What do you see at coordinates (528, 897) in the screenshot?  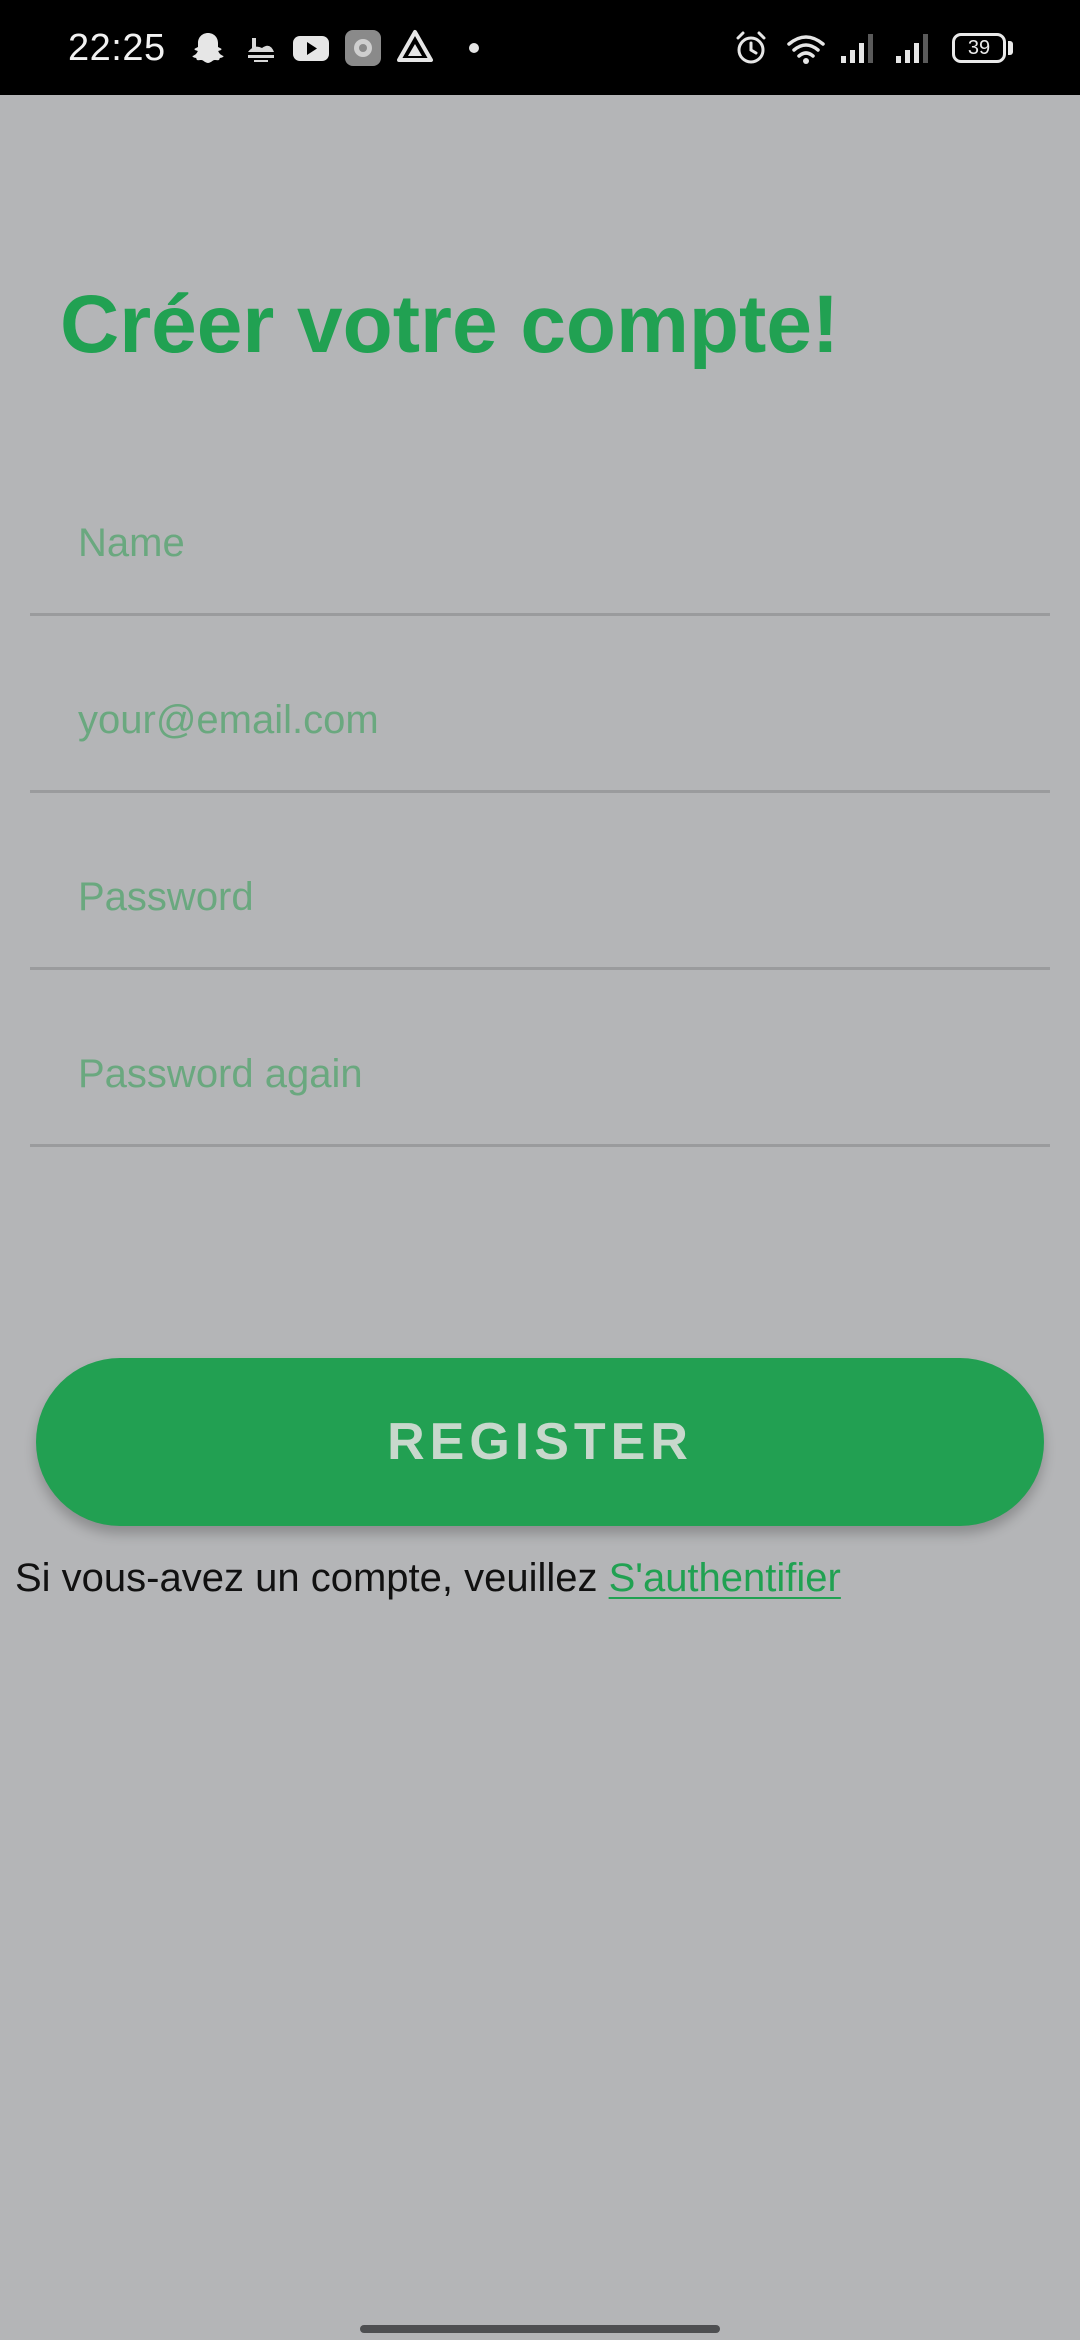 I see `password-input` at bounding box center [528, 897].